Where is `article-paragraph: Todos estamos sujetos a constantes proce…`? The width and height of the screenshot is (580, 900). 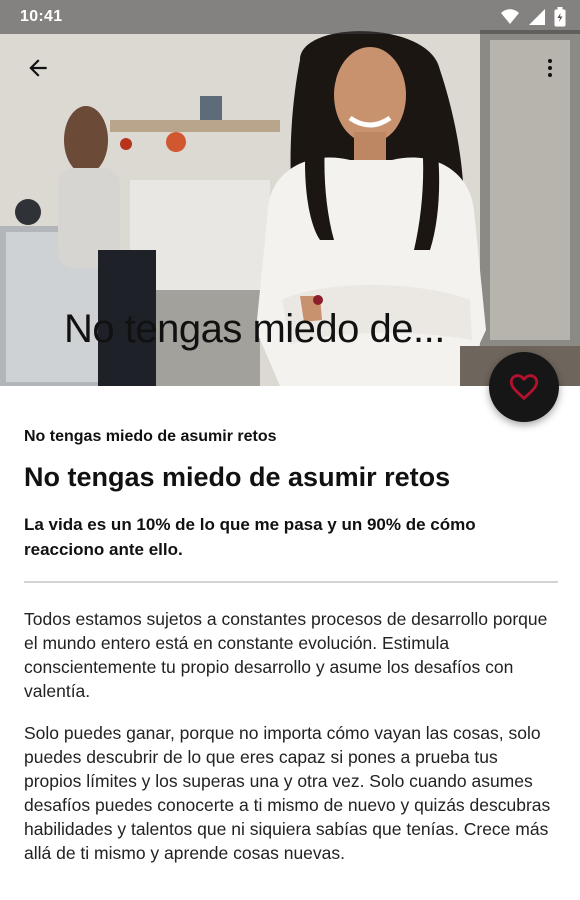
article-paragraph: Todos estamos sujetos a constantes proce… is located at coordinates (286, 655).